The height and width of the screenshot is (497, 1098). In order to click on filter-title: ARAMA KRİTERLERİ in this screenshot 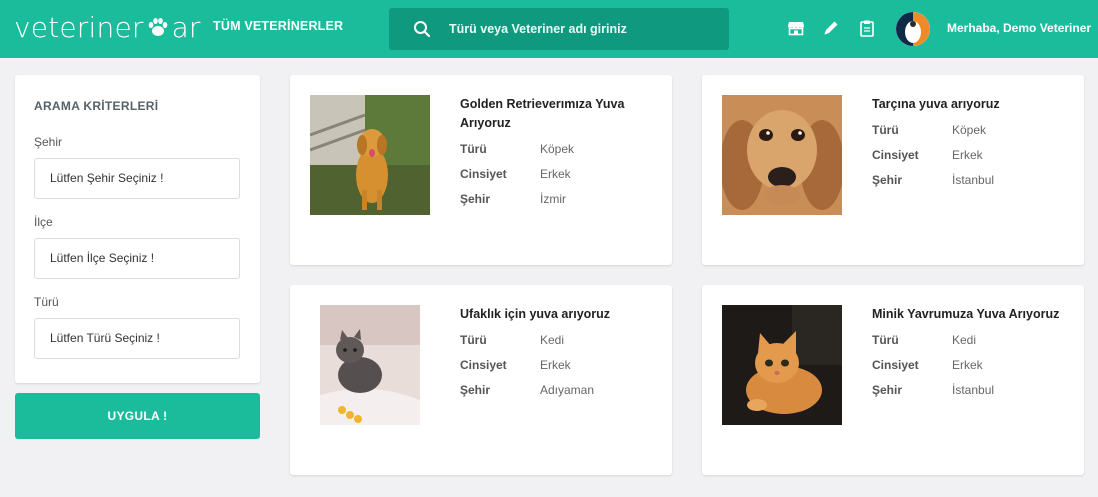, I will do `click(96, 106)`.